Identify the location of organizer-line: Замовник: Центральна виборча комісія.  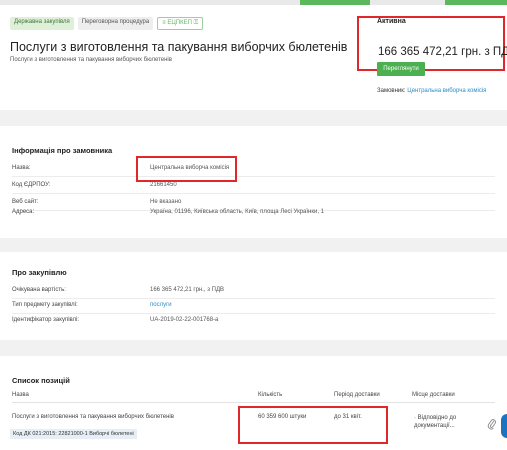
(431, 91).